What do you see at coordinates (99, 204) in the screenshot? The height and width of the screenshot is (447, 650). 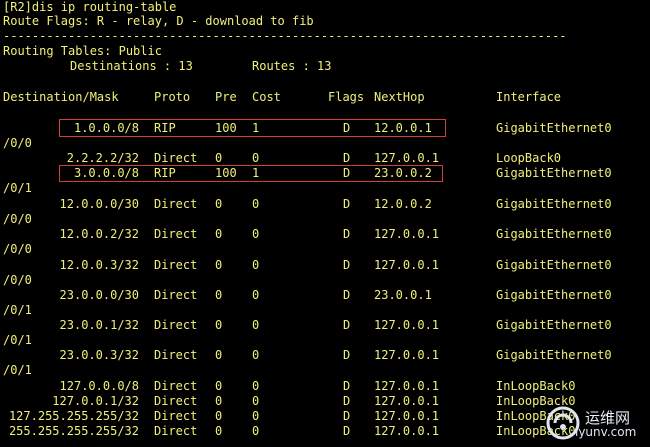 I see `route-destination: 12.0.0.0/30` at bounding box center [99, 204].